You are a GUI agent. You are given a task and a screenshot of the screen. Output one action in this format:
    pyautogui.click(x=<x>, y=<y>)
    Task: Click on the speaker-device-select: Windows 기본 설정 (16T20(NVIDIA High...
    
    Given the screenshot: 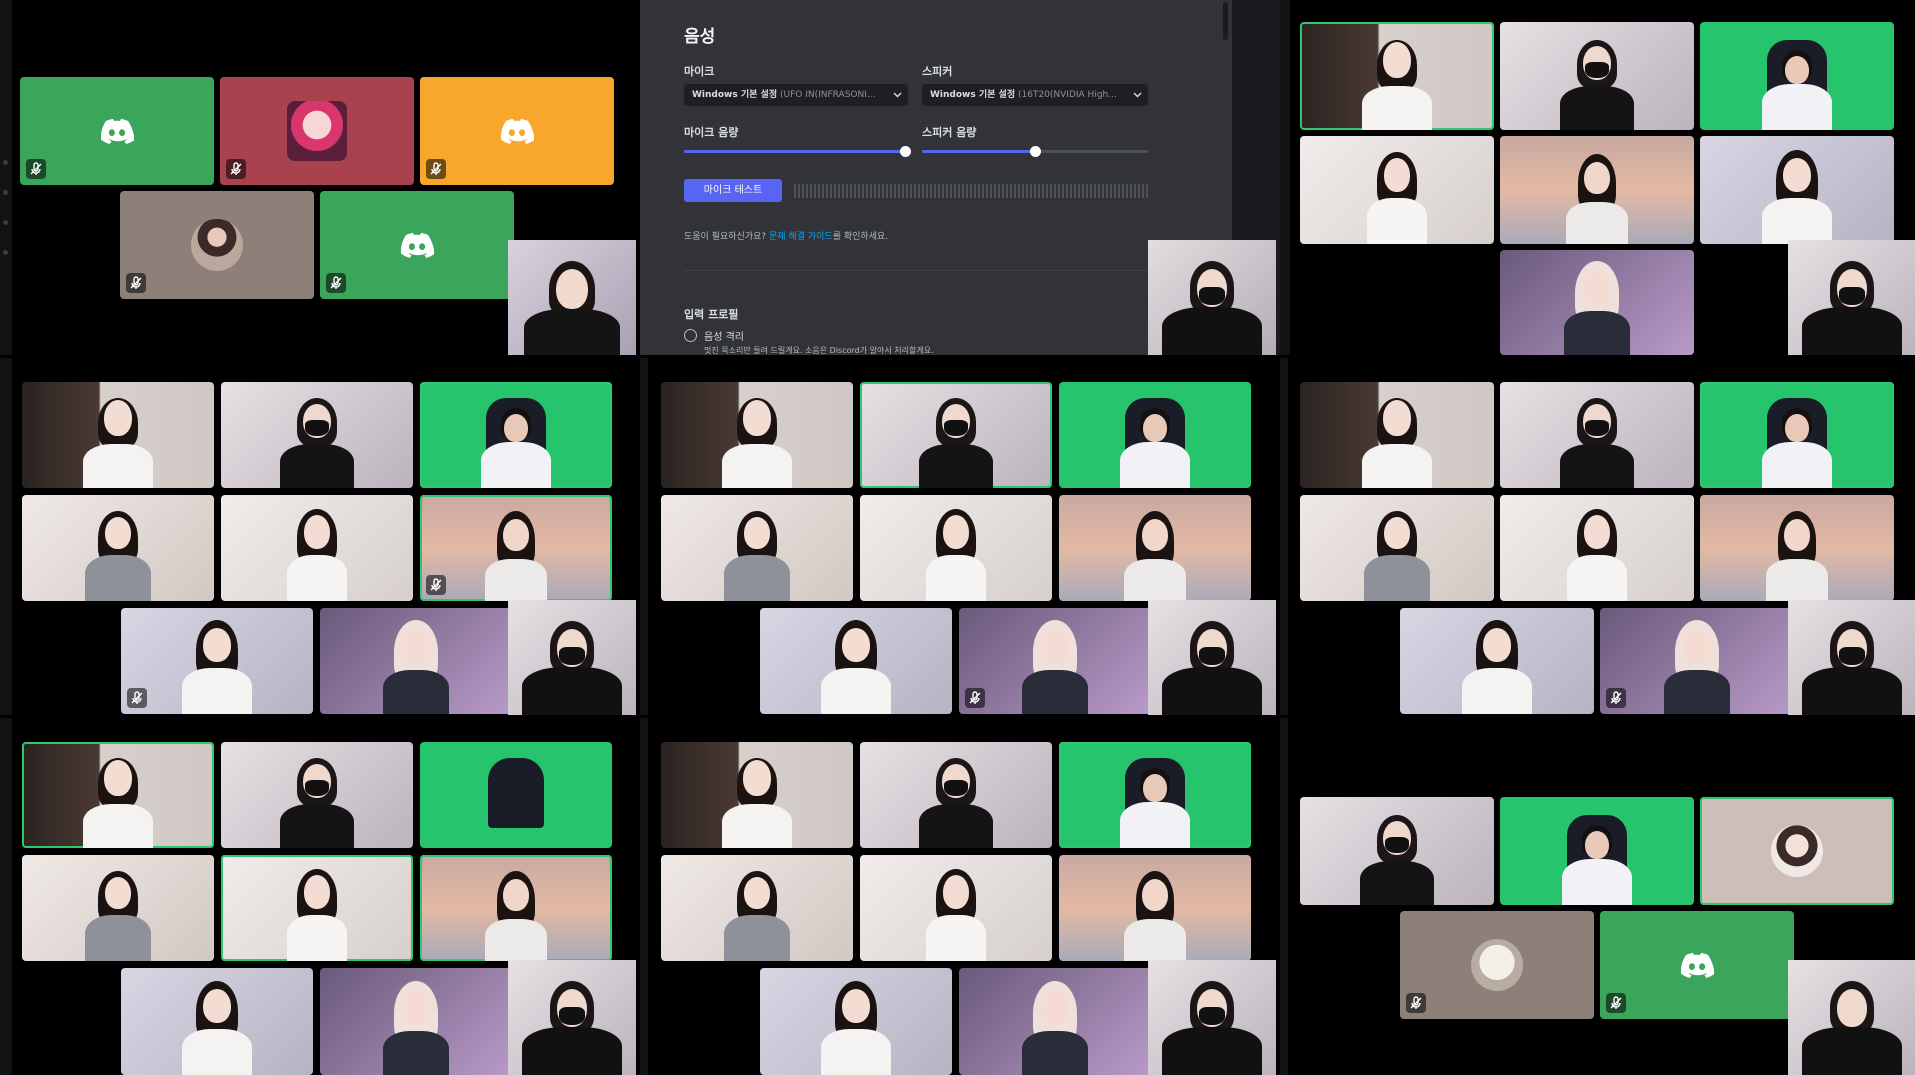 What is the action you would take?
    pyautogui.click(x=1035, y=95)
    